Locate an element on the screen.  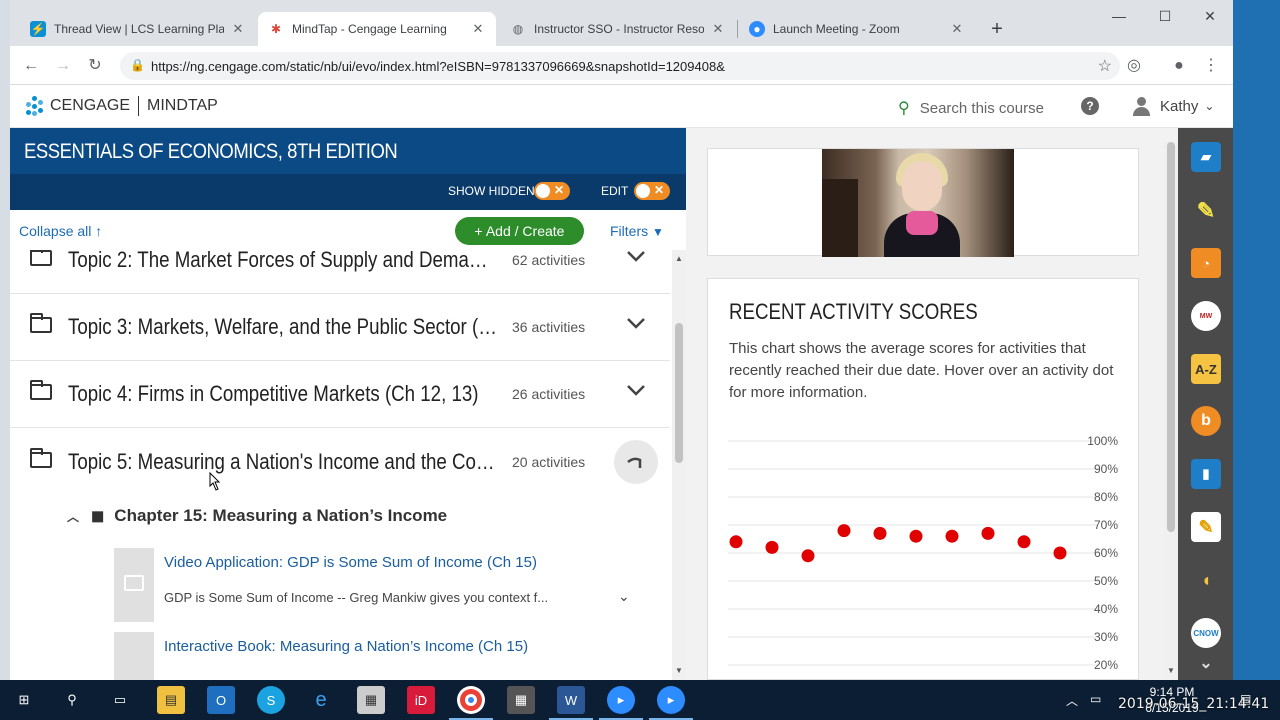
close-window-button: ✕ is located at coordinates (1210, 19).